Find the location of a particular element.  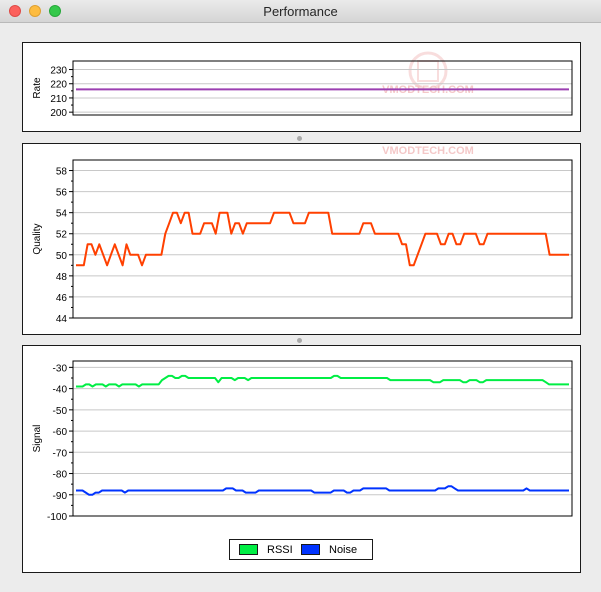

quality-series-line is located at coordinates (322, 239).